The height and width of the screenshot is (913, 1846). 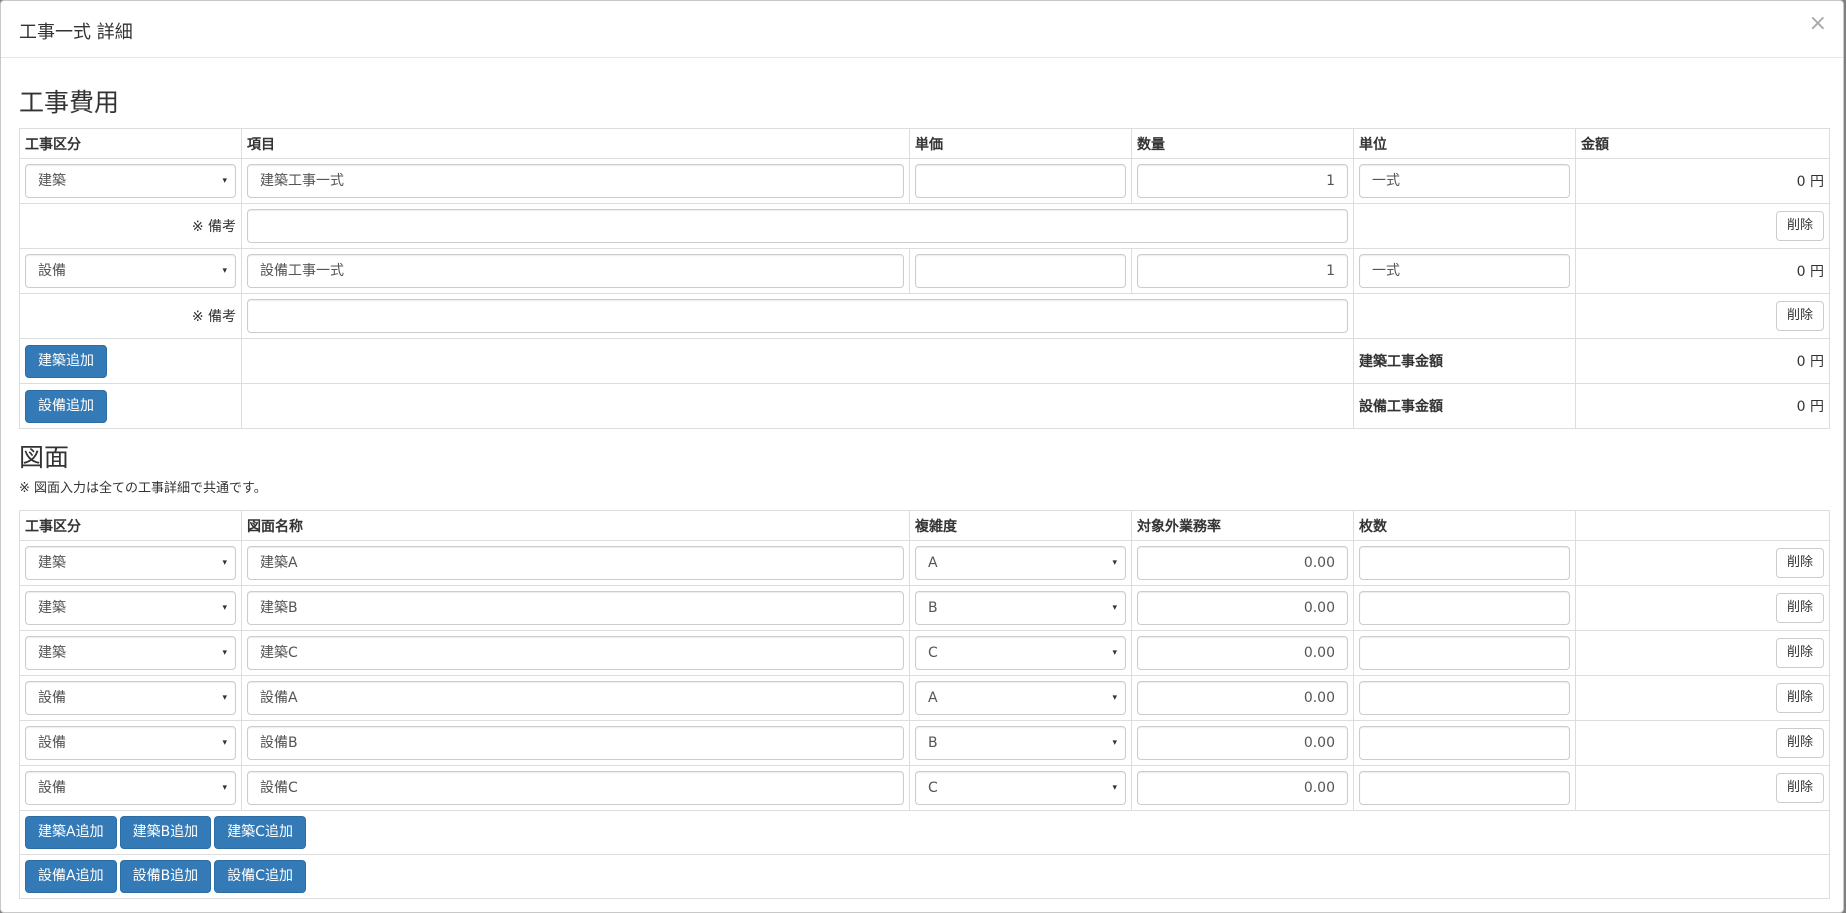 What do you see at coordinates (1702, 143) in the screenshot?
I see `col-header-amount: 金額` at bounding box center [1702, 143].